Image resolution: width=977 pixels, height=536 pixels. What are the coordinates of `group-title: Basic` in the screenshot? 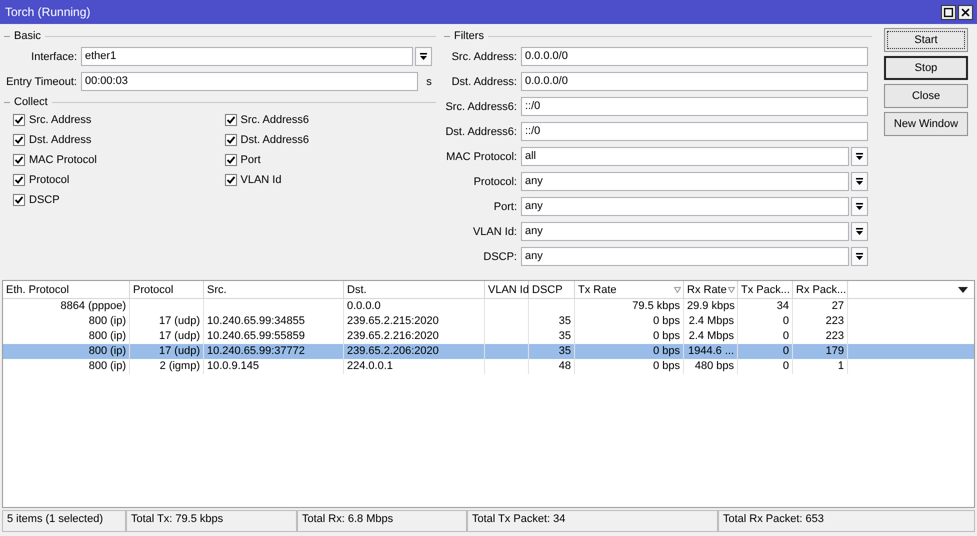 It's located at (27, 36).